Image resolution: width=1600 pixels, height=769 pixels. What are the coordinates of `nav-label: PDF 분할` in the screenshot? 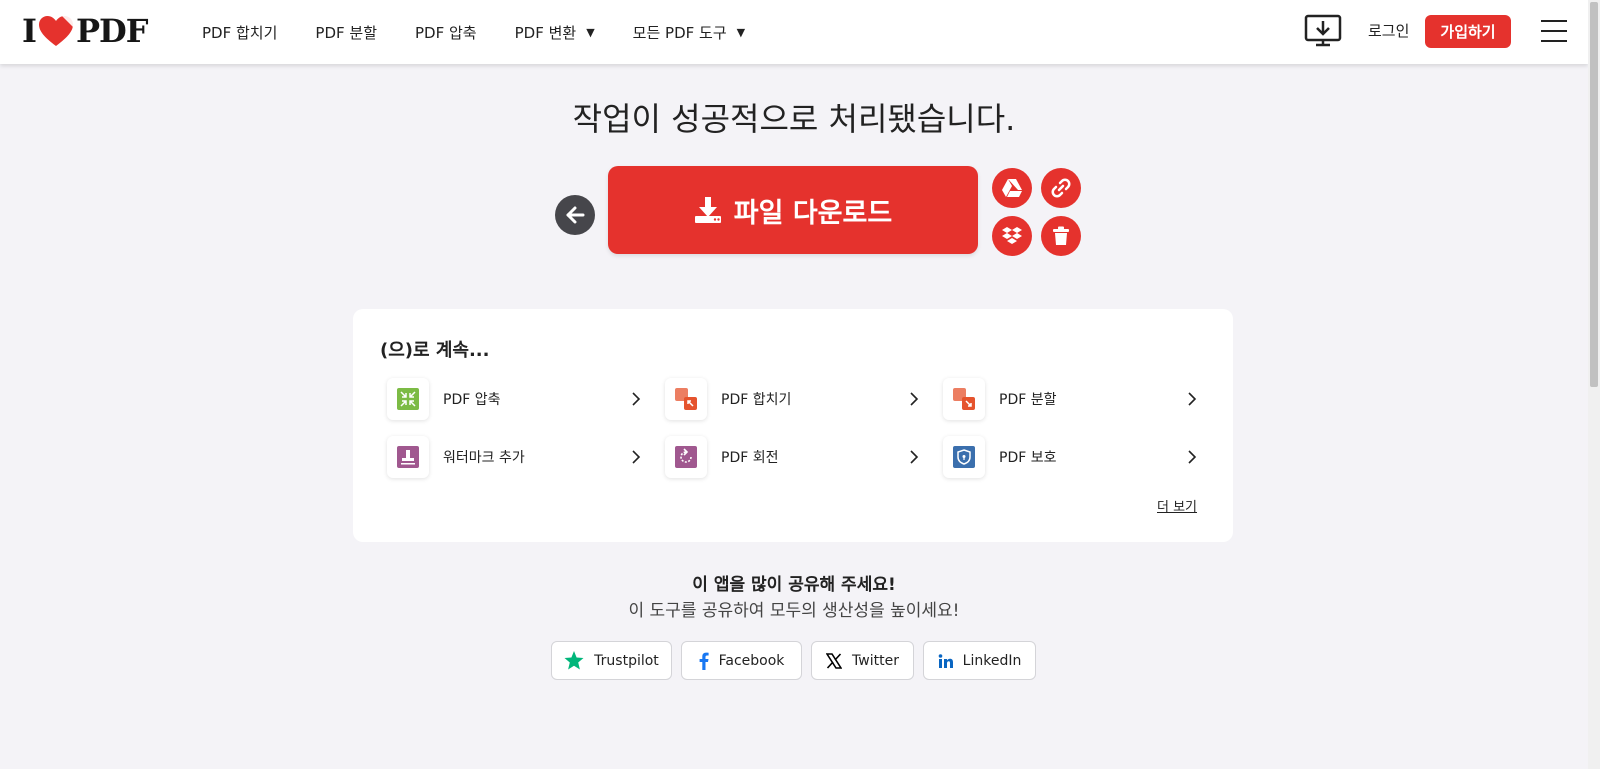 It's located at (346, 32).